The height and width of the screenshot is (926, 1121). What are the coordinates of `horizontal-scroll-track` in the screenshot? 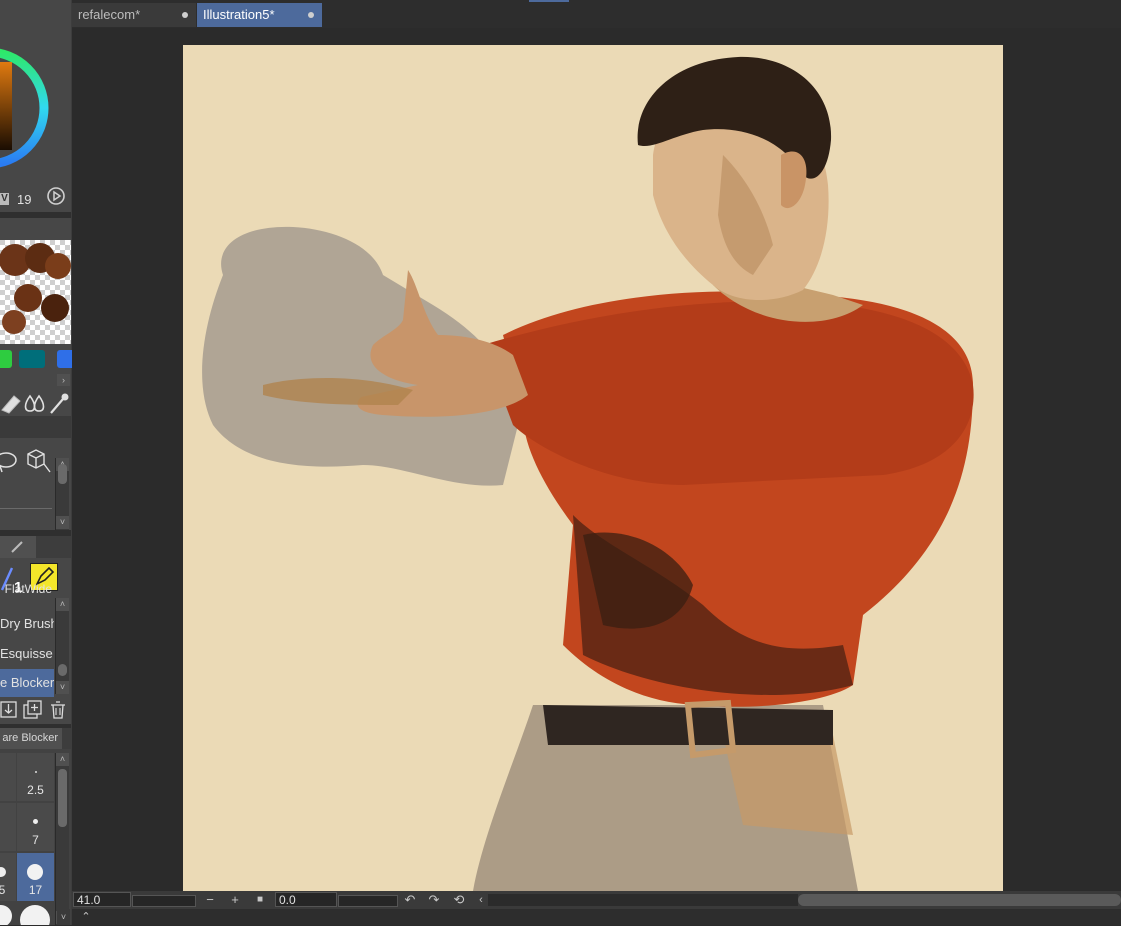 It's located at (643, 900).